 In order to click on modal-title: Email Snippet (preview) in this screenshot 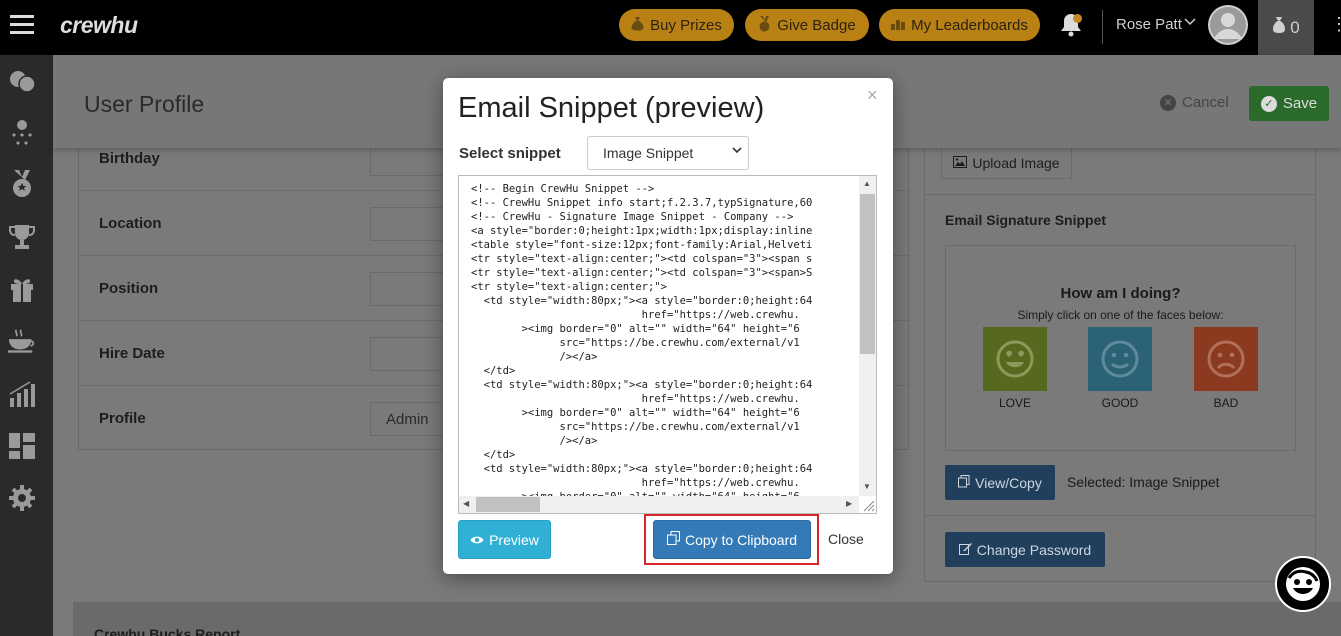, I will do `click(611, 108)`.